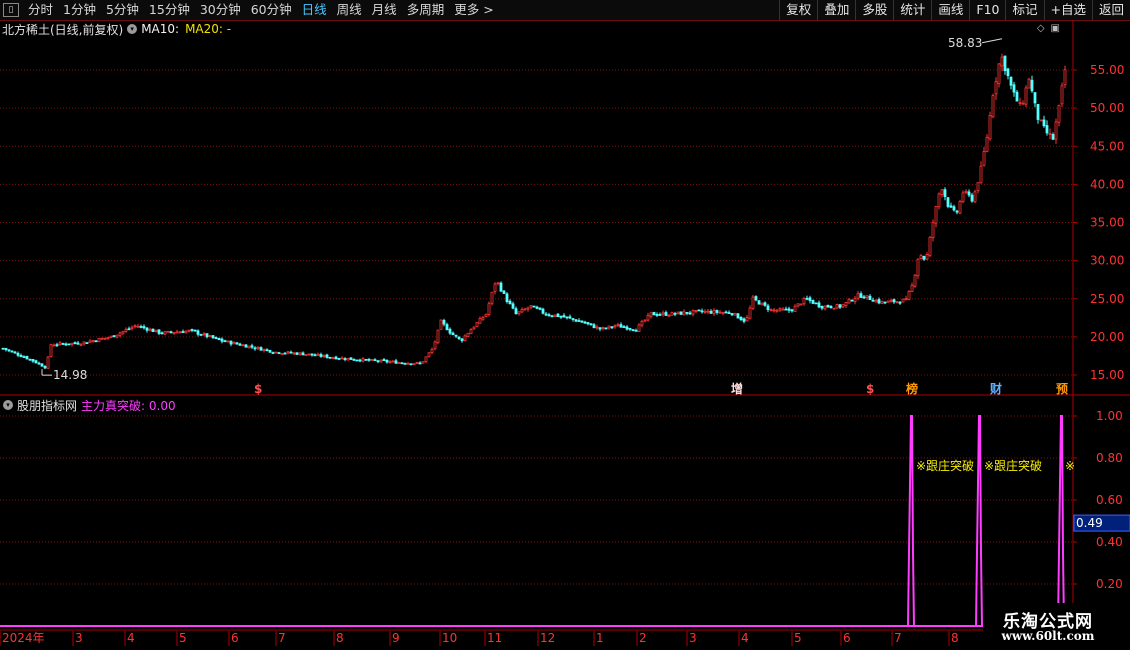 The height and width of the screenshot is (650, 1130). I want to click on ma10-label: MA10:, so click(160, 29).